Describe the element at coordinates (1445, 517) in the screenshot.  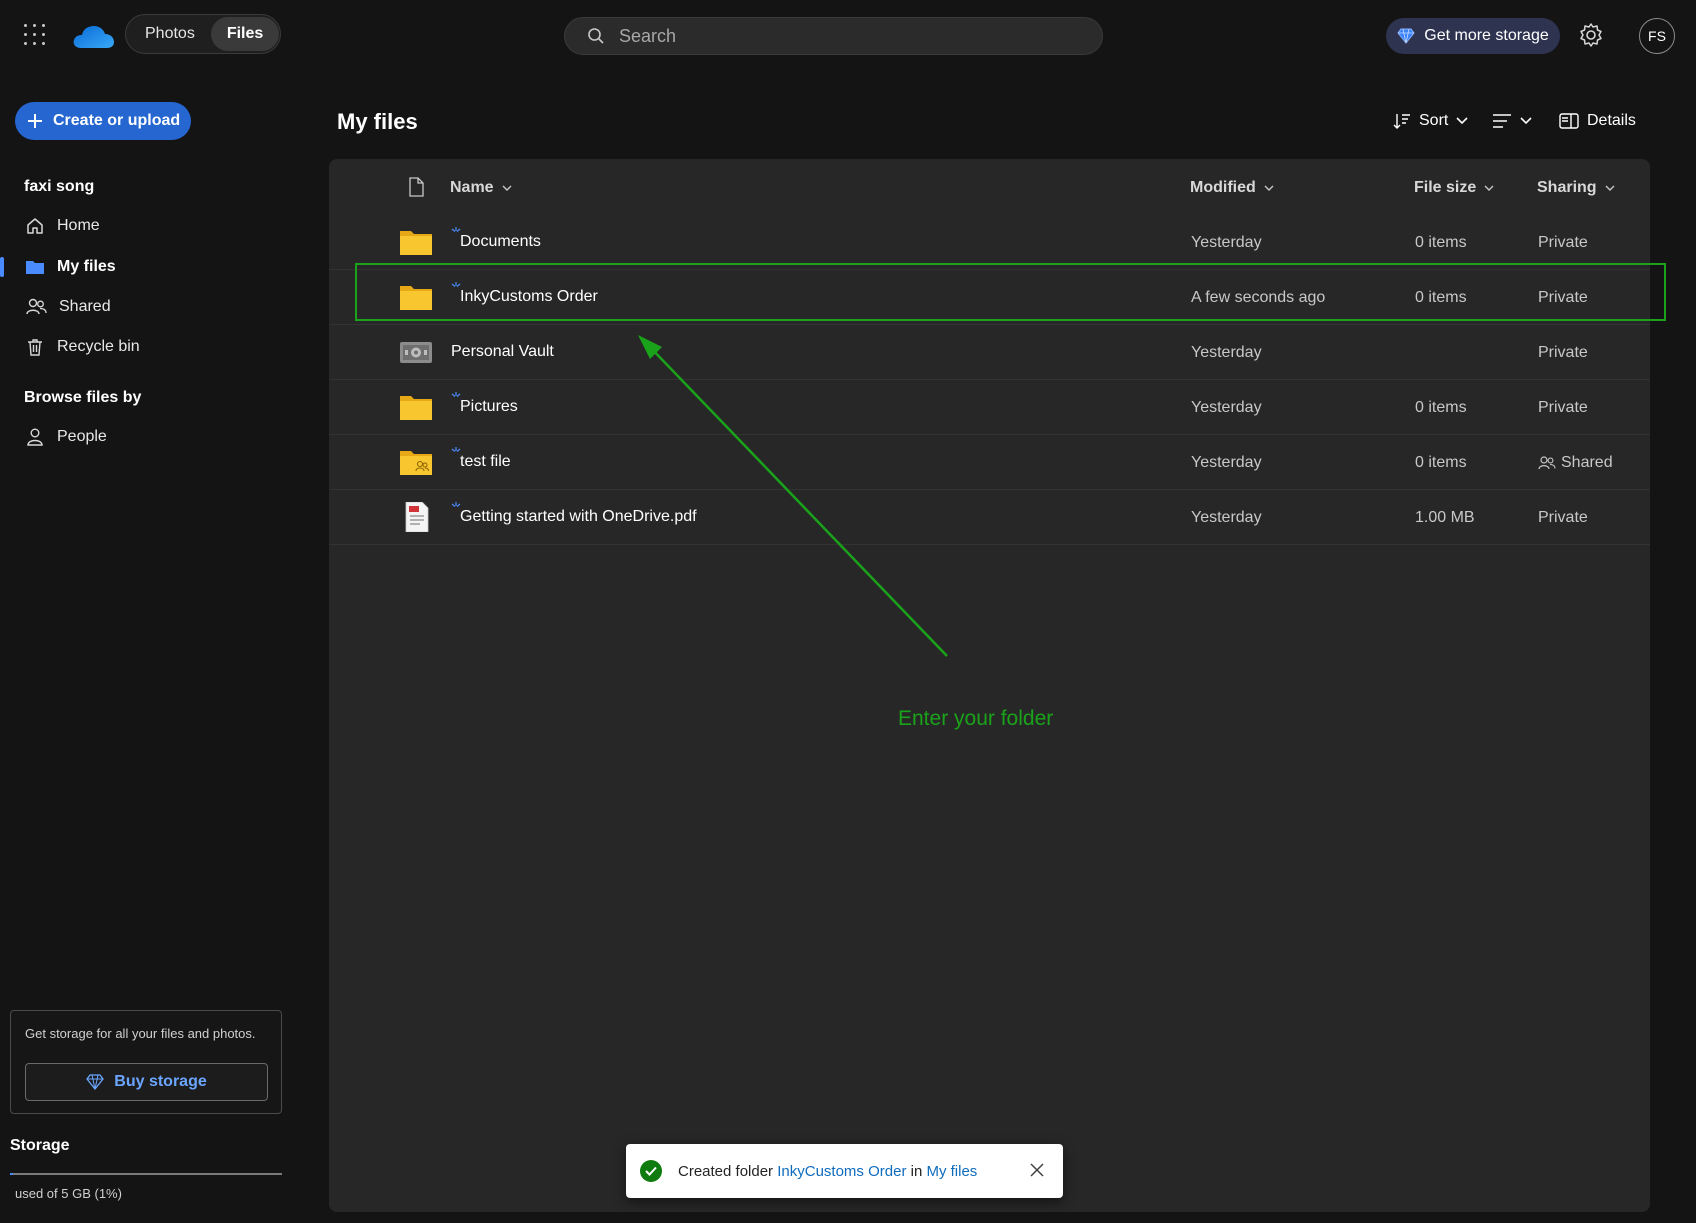
I see `size-cell: 1.00 MB` at that location.